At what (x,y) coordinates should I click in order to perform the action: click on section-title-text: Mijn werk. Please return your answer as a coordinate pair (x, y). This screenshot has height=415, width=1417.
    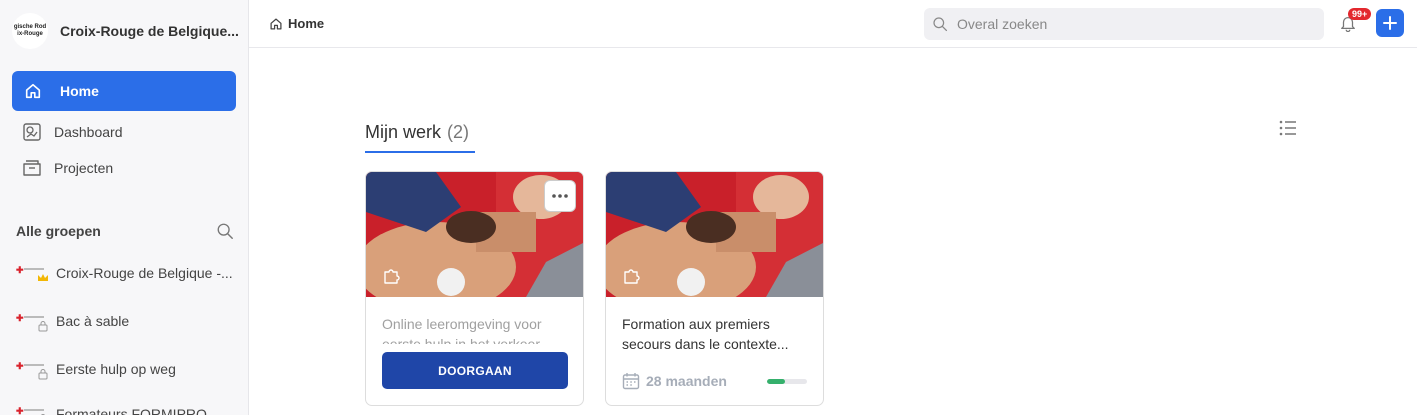
    Looking at the image, I should click on (403, 132).